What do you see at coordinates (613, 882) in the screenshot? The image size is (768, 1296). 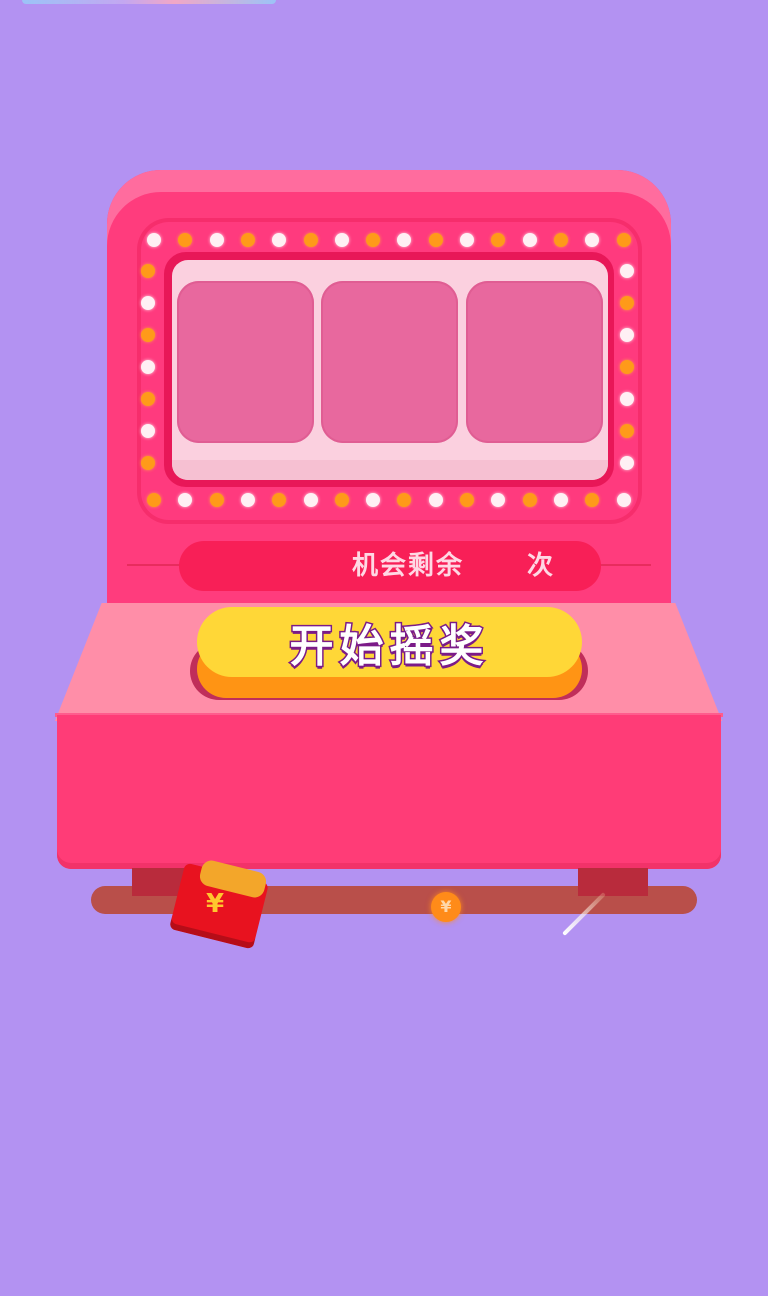 I see `machine-leg-right` at bounding box center [613, 882].